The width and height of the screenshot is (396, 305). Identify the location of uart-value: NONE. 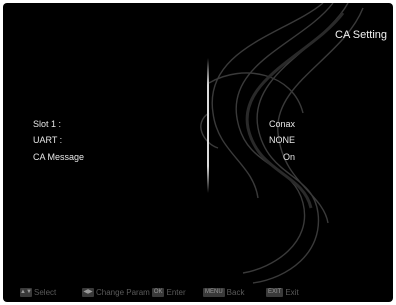
(281, 140).